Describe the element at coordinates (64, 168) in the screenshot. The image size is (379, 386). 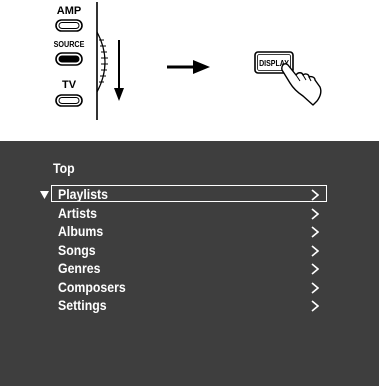
I see `menu-title: Top` at that location.